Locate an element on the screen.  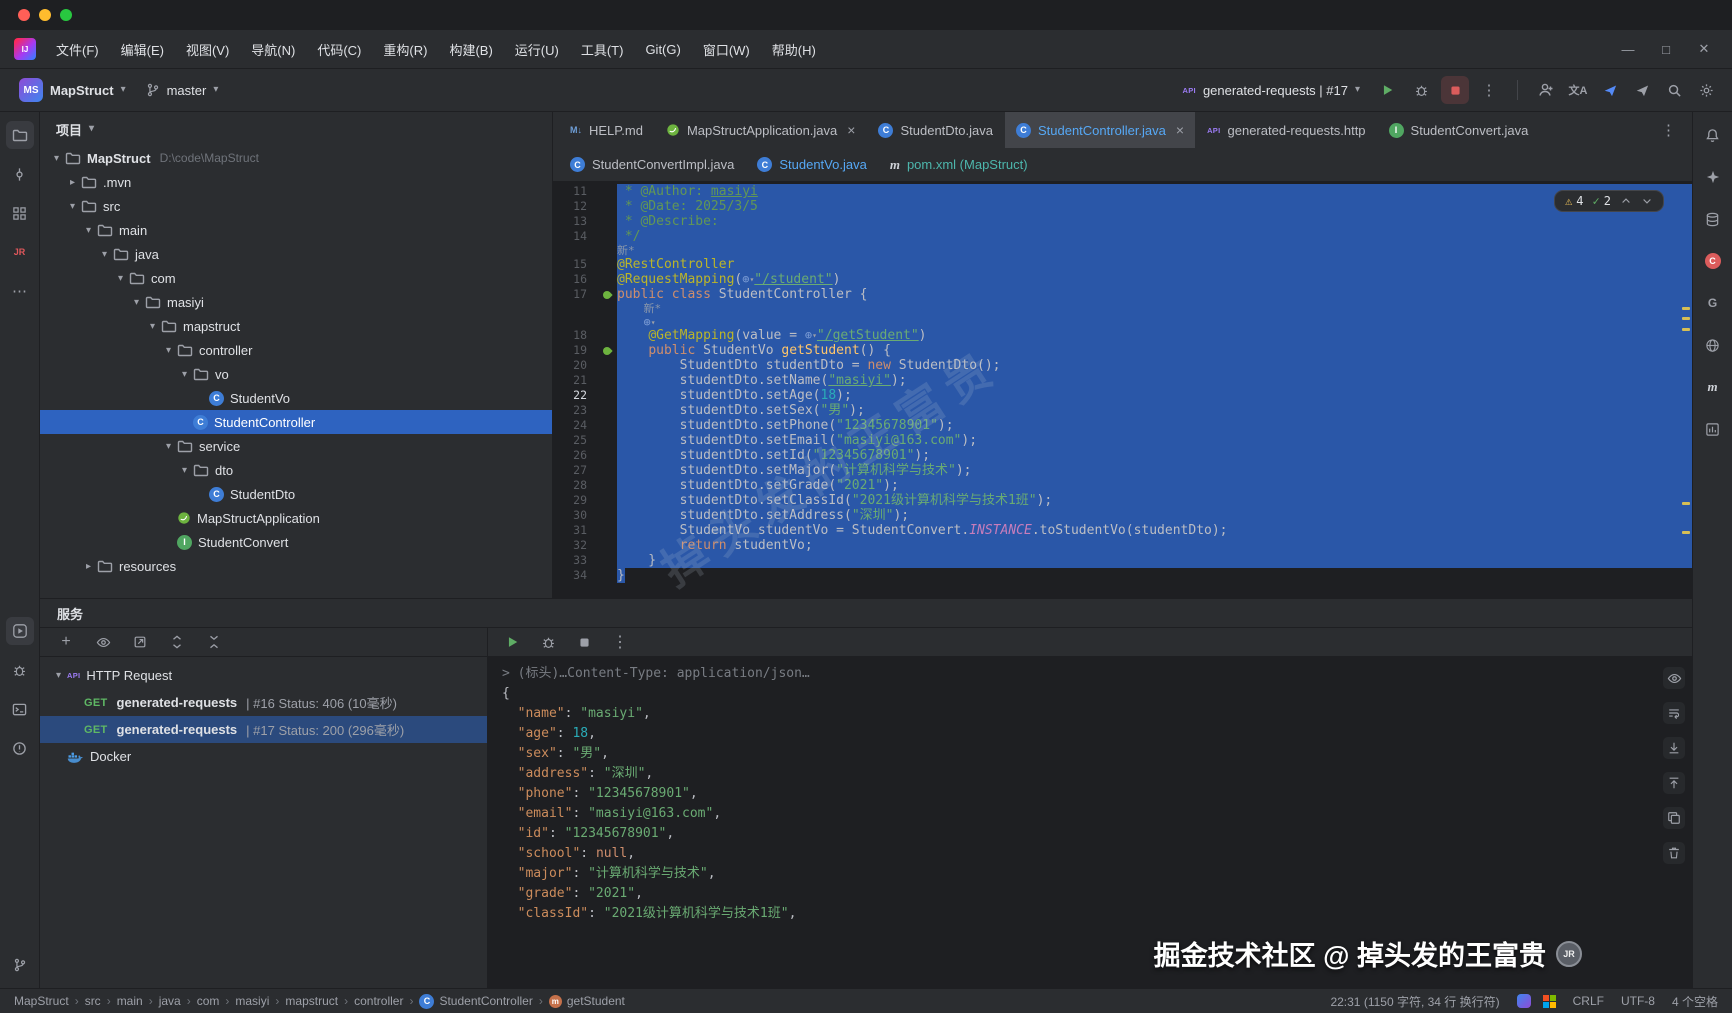
scroll-to-end-button is located at coordinates (1674, 748).